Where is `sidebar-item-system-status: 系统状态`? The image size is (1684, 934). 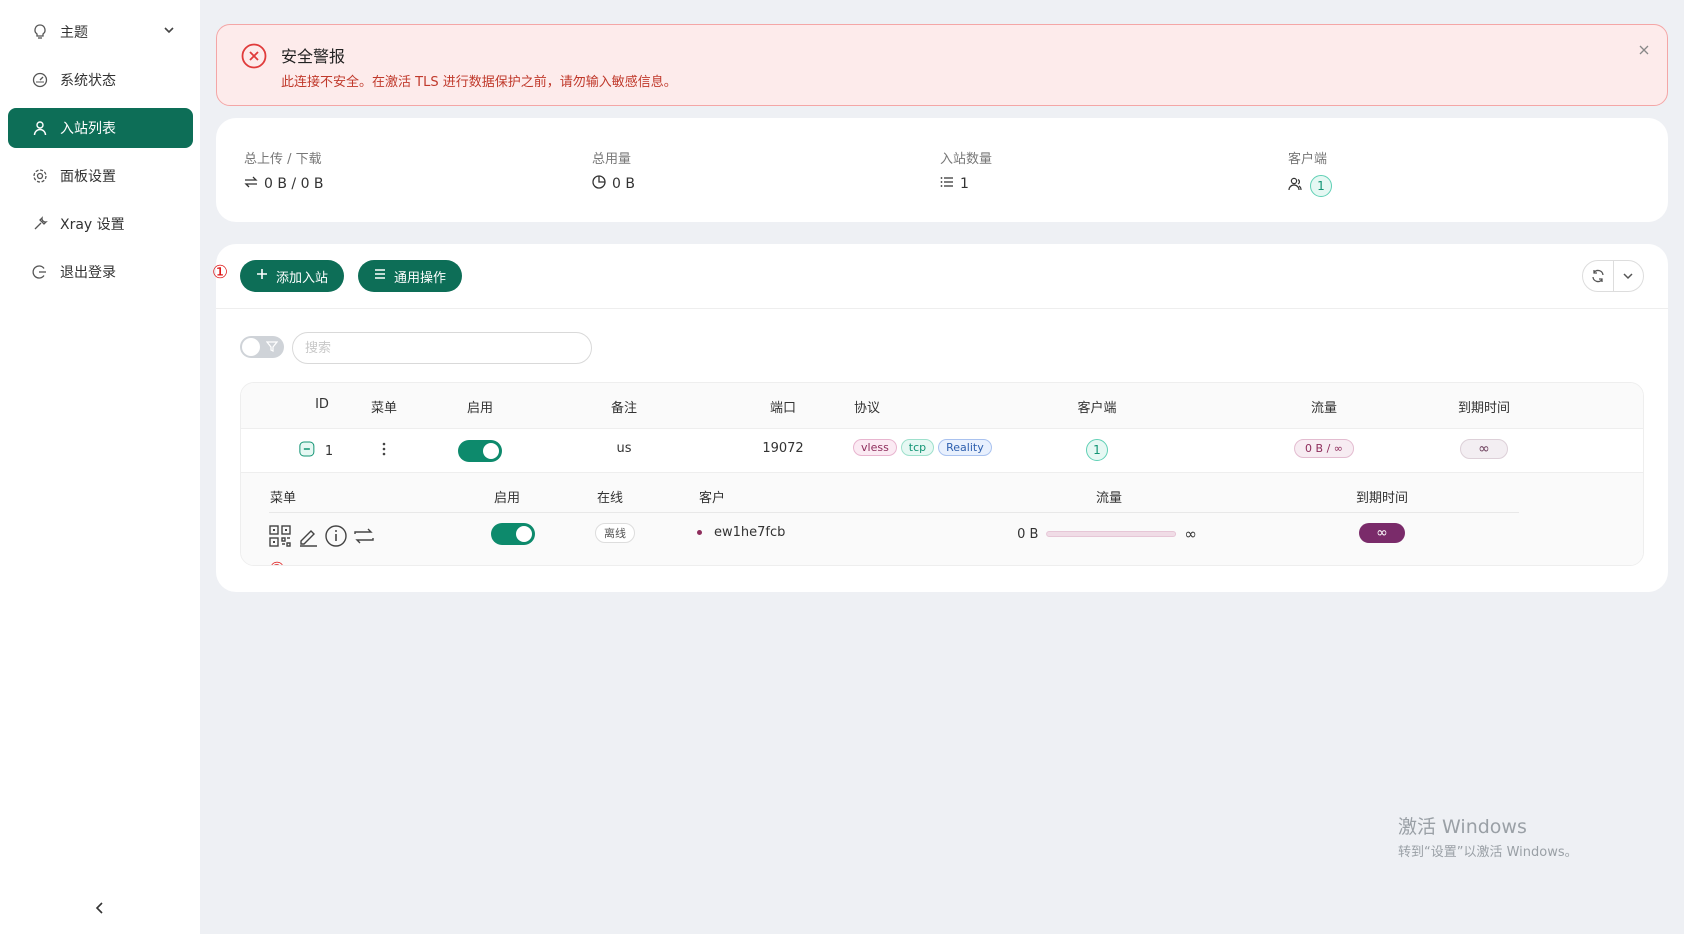
sidebar-item-system-status: 系统状态 is located at coordinates (100, 80).